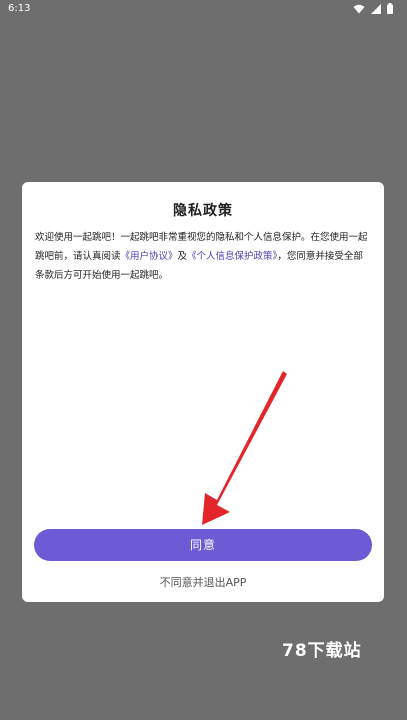 The height and width of the screenshot is (720, 407). What do you see at coordinates (322, 651) in the screenshot?
I see `watermark: 78下载站` at bounding box center [322, 651].